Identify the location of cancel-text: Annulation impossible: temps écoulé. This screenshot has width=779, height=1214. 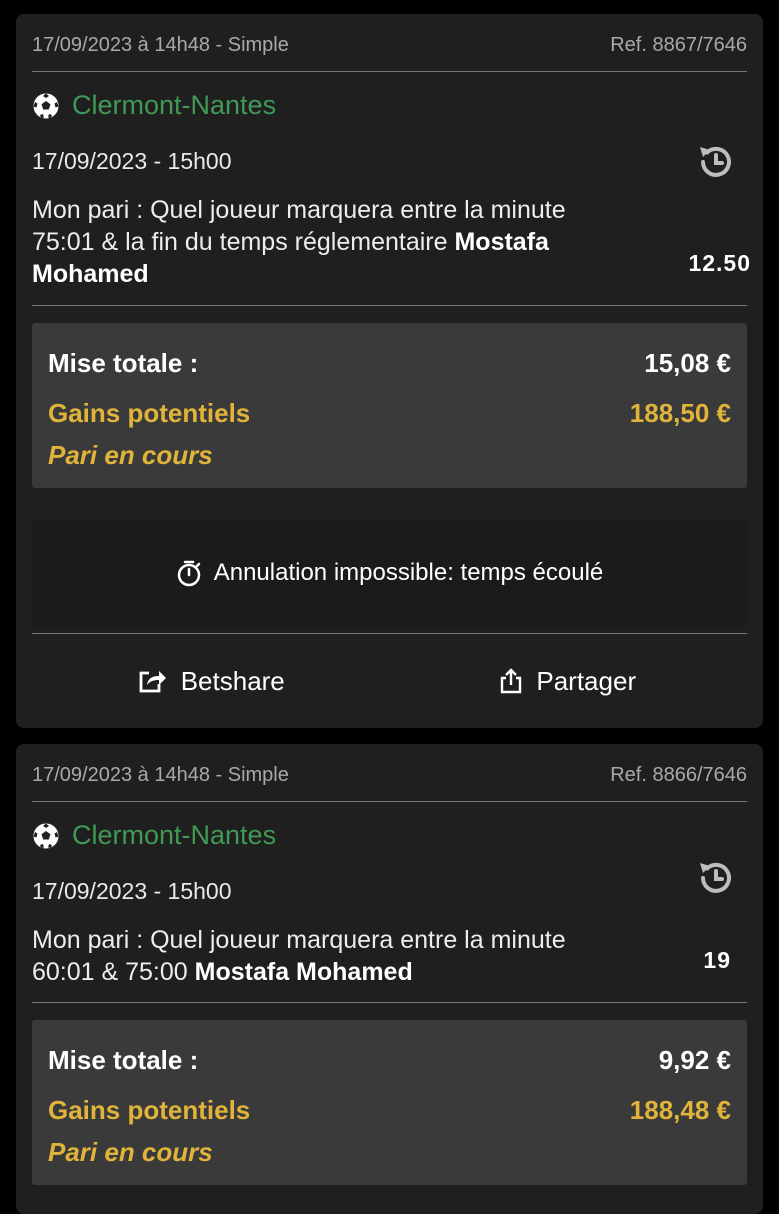
(408, 572).